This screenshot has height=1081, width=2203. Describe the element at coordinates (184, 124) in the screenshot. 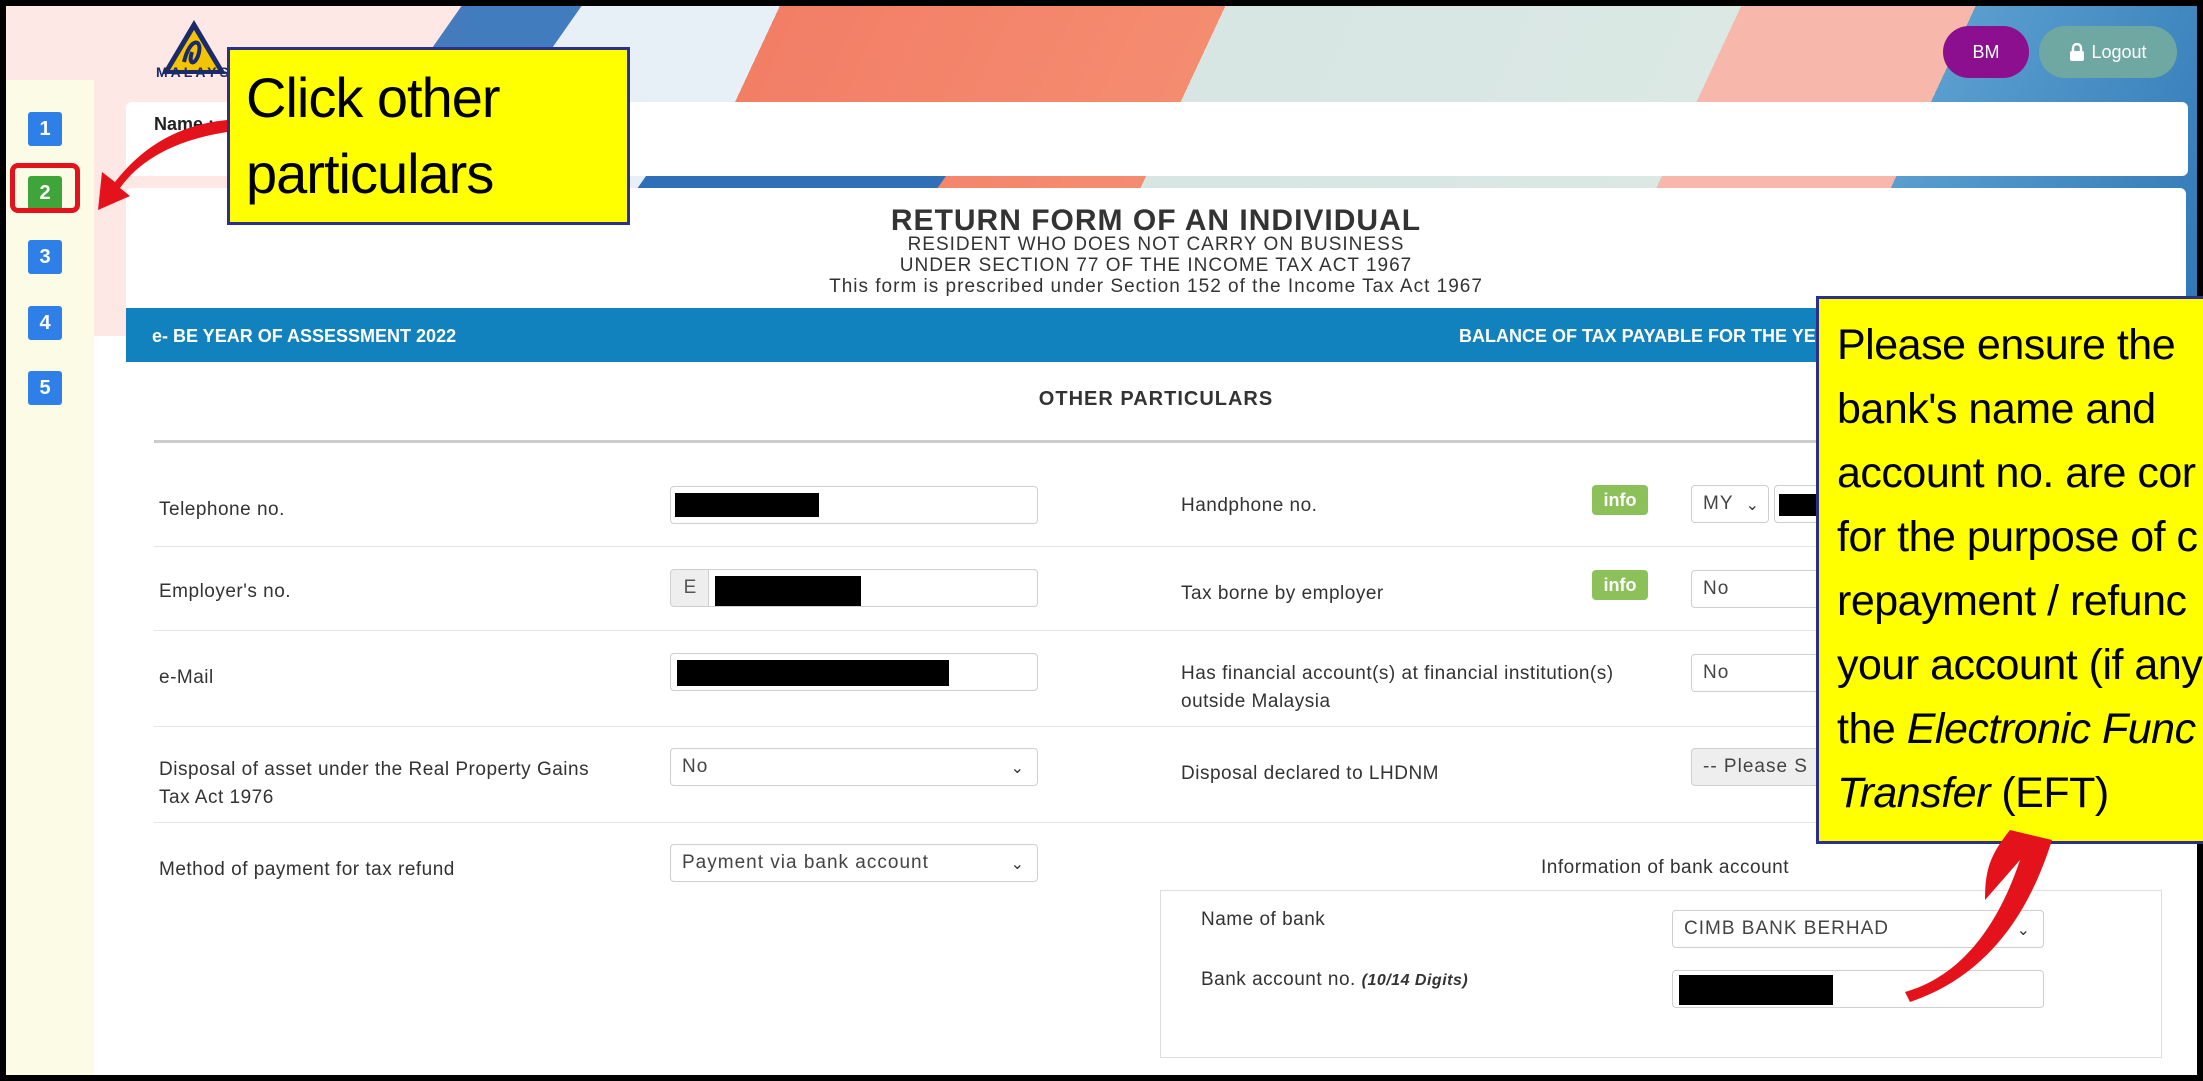

I see `name-label: Name :` at that location.